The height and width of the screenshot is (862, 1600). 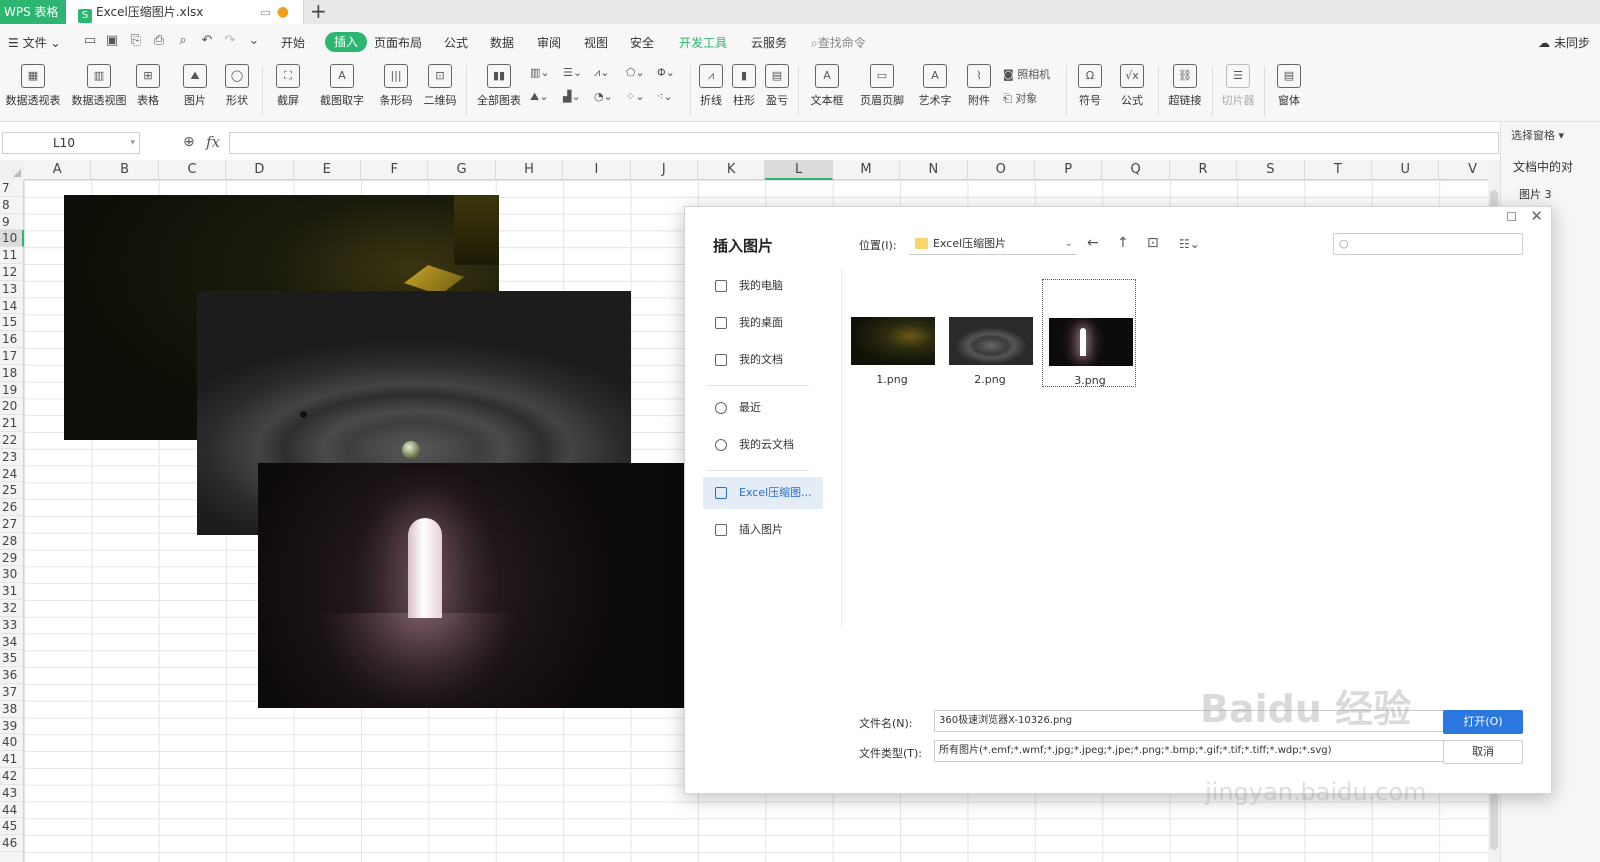 I want to click on column-header-g: G, so click(x=462, y=170).